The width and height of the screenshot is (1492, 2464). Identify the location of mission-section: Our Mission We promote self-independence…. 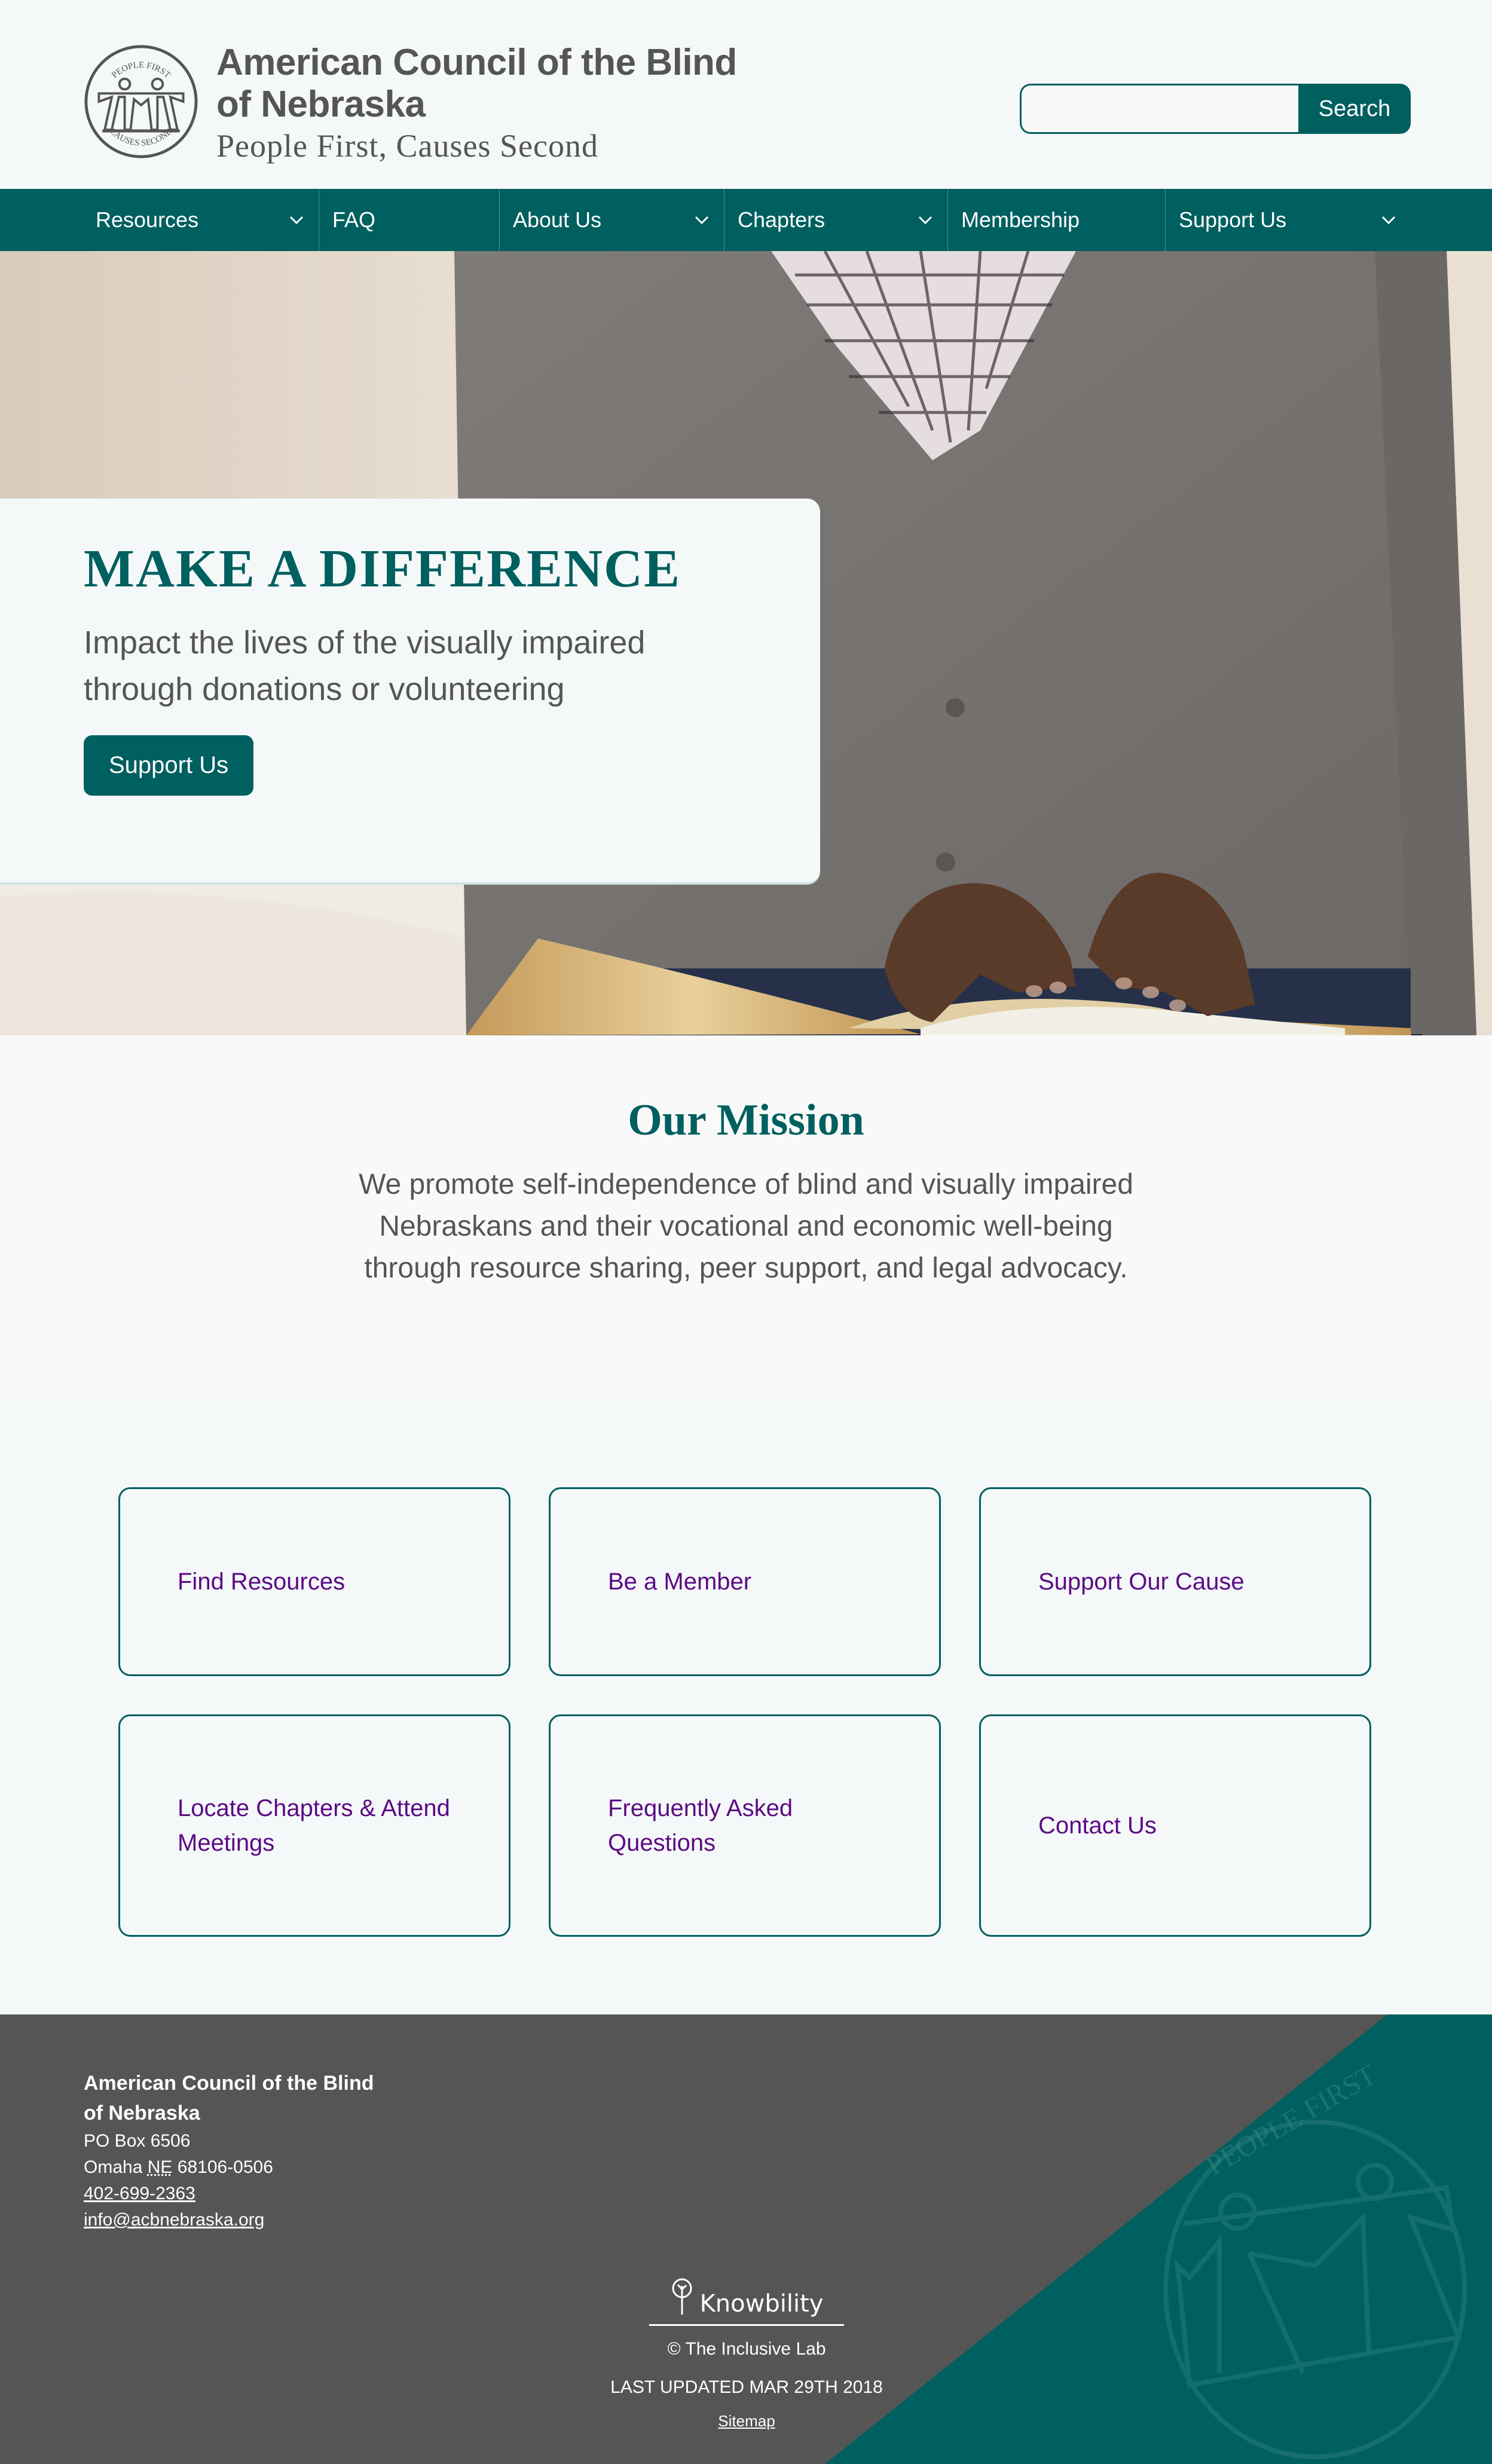
(746, 1217).